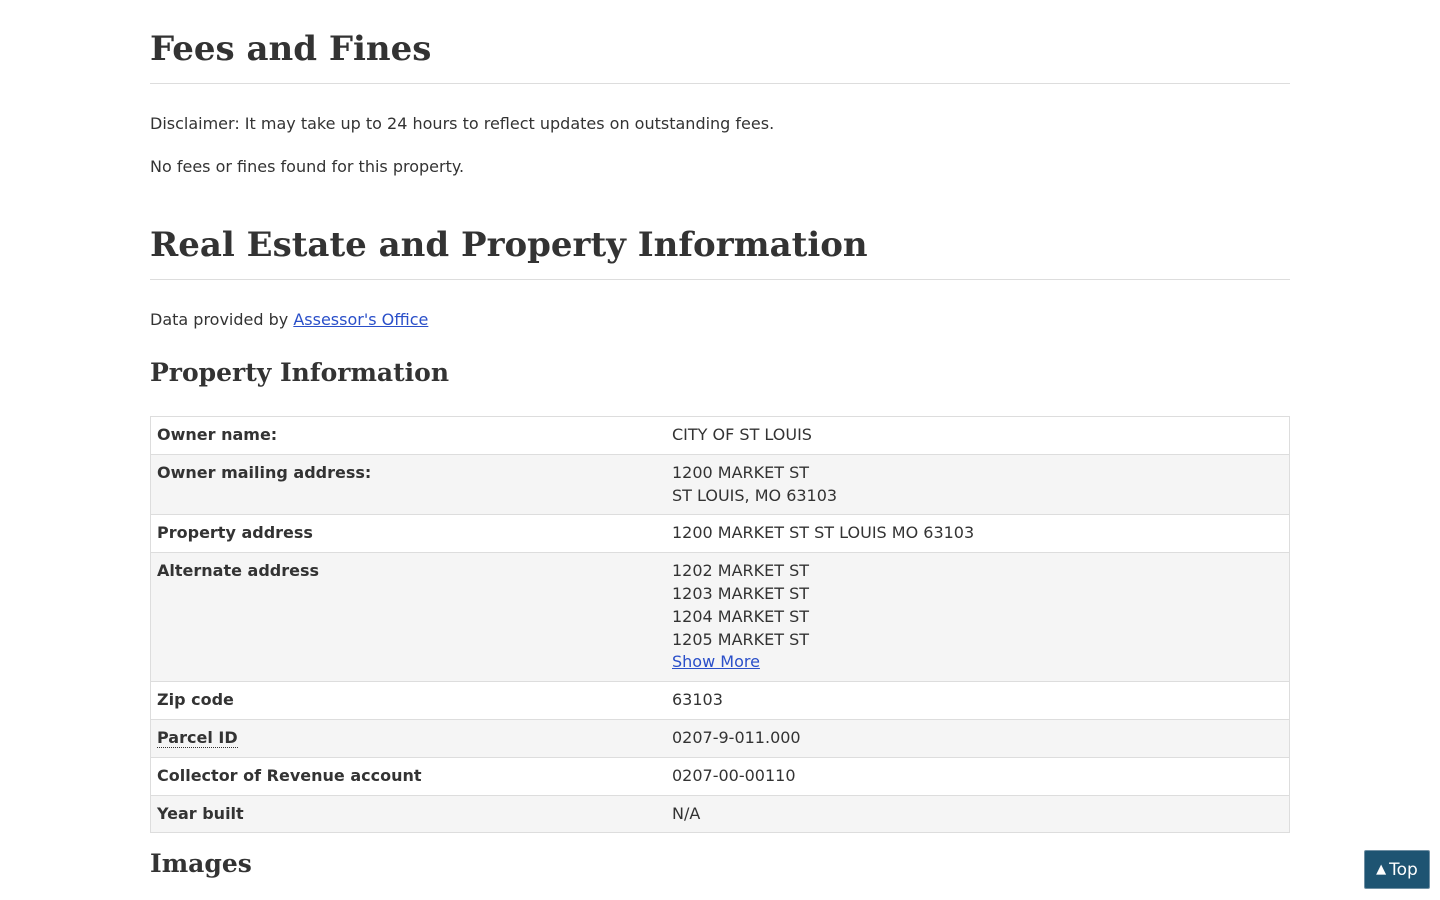 The image size is (1440, 900). Describe the element at coordinates (408, 534) in the screenshot. I see `property-address-label: Property address` at that location.